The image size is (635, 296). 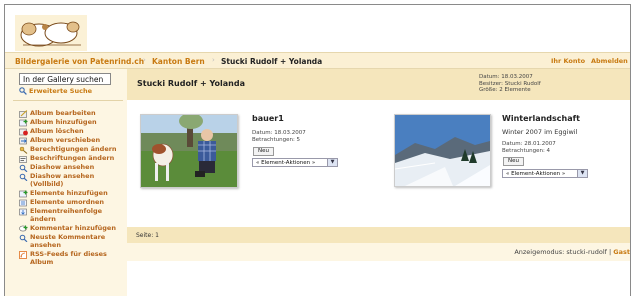 What do you see at coordinates (526, 150) in the screenshot?
I see `item-views: Betrachtungen: 4` at bounding box center [526, 150].